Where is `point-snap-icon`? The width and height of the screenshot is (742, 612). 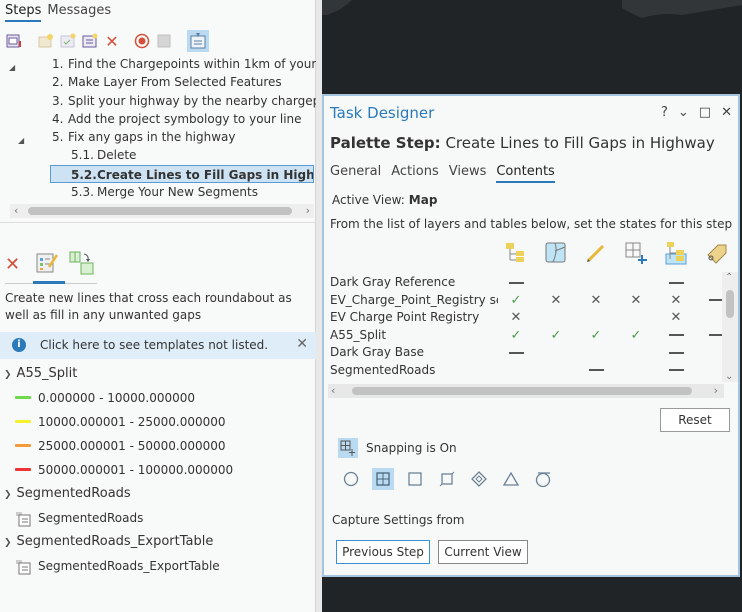
point-snap-icon is located at coordinates (351, 479).